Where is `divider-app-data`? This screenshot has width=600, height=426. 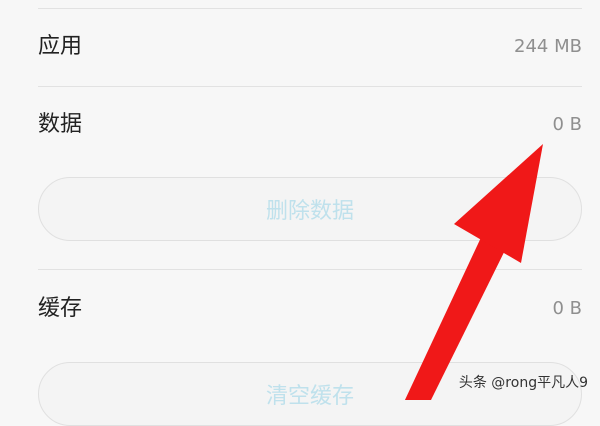
divider-app-data is located at coordinates (310, 86).